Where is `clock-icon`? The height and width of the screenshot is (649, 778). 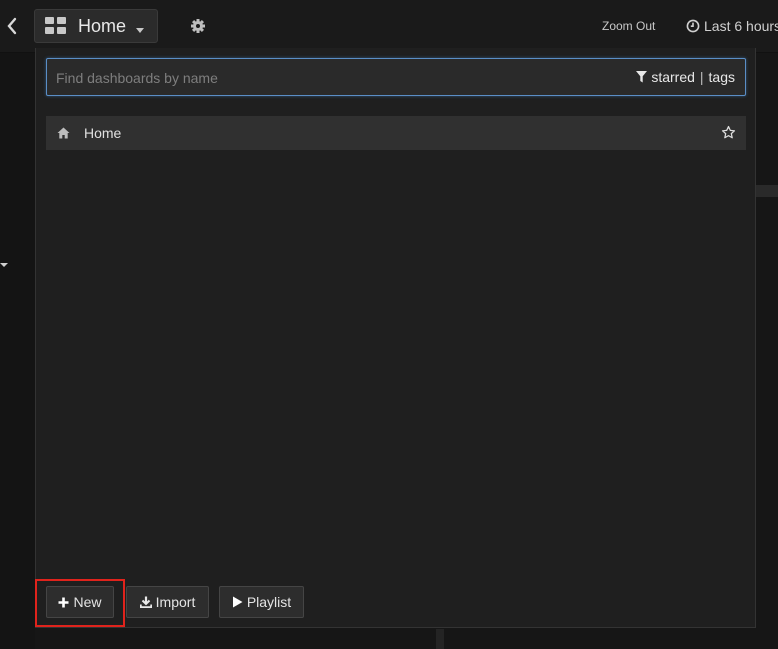
clock-icon is located at coordinates (693, 26).